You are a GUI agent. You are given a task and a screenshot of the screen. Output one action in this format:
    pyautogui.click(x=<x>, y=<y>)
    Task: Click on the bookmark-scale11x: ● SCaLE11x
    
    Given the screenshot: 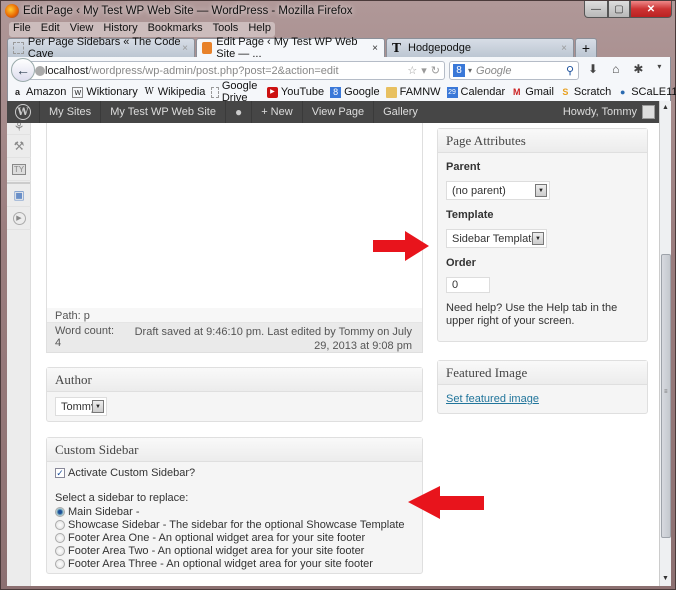 What is the action you would take?
    pyautogui.click(x=646, y=92)
    